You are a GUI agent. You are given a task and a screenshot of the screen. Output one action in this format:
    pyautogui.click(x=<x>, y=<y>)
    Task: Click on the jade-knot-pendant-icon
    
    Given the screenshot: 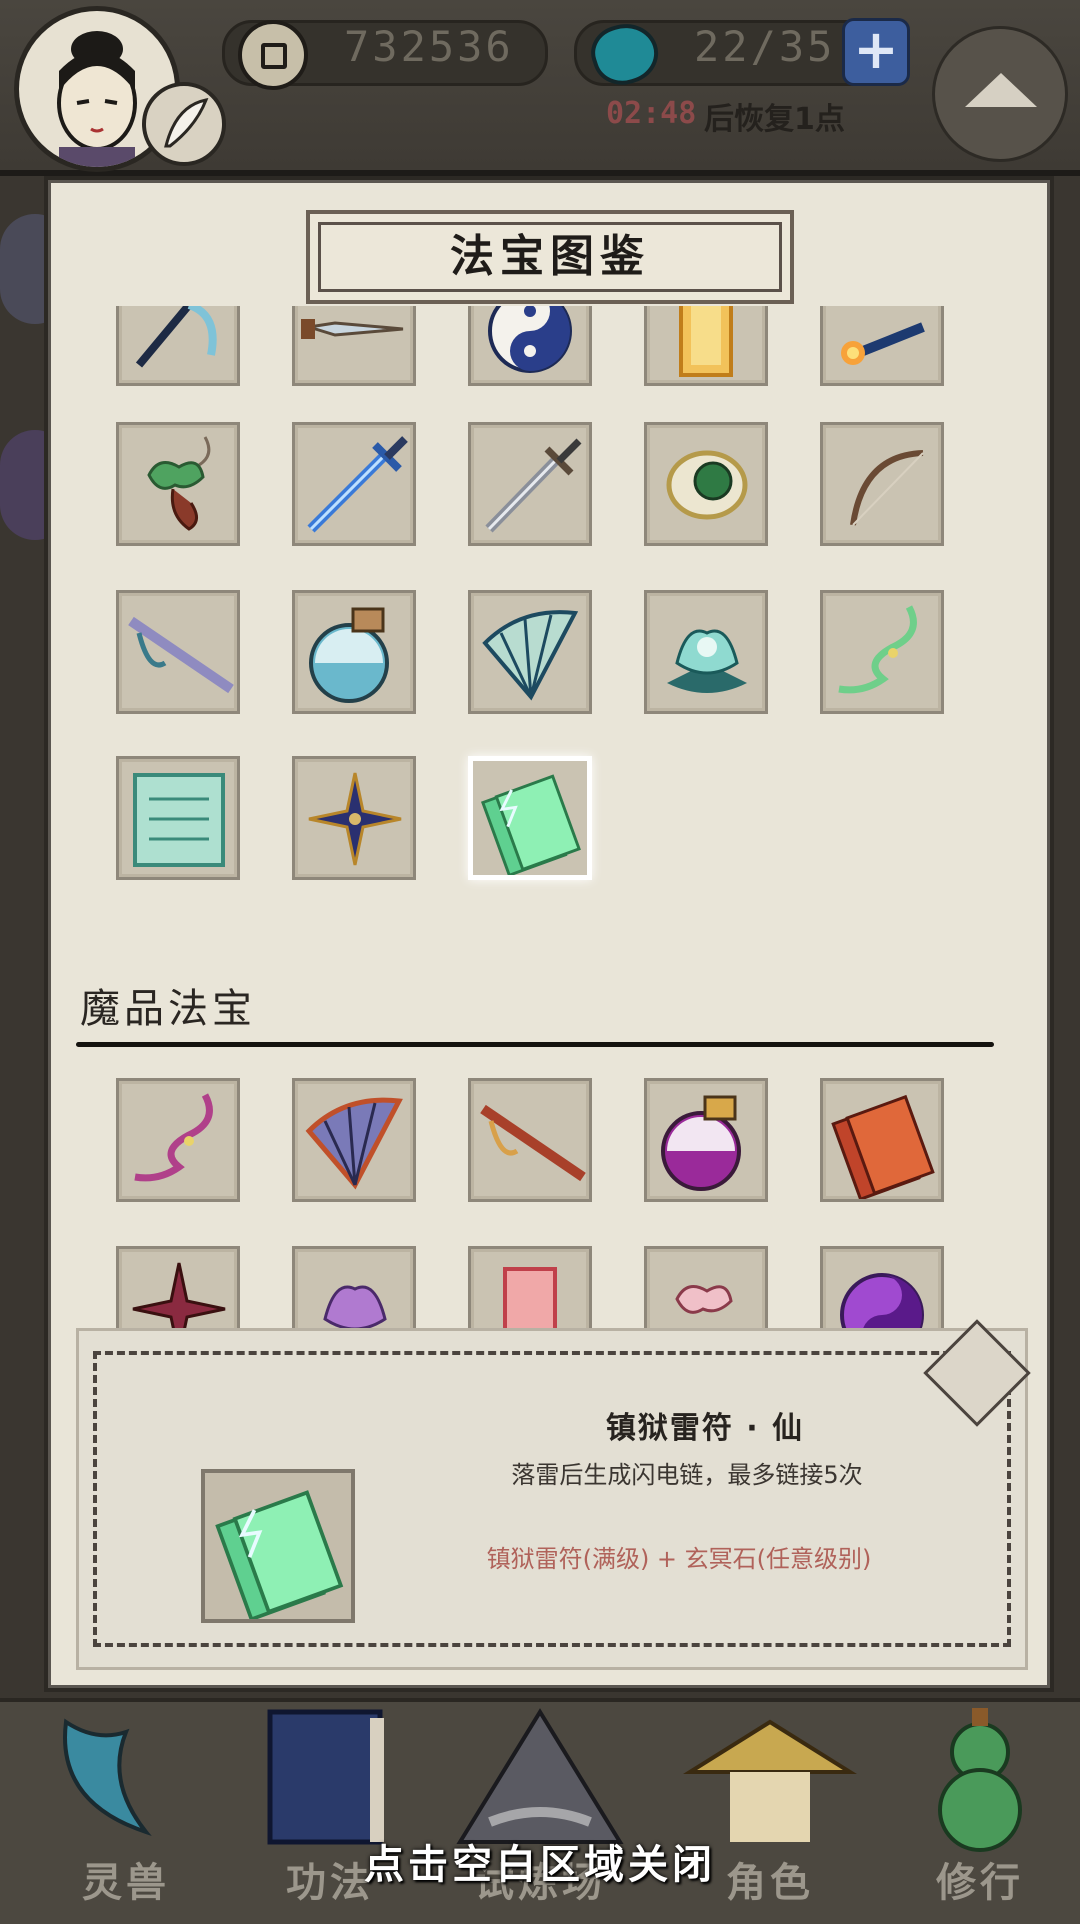 What is the action you would take?
    pyautogui.click(x=179, y=483)
    